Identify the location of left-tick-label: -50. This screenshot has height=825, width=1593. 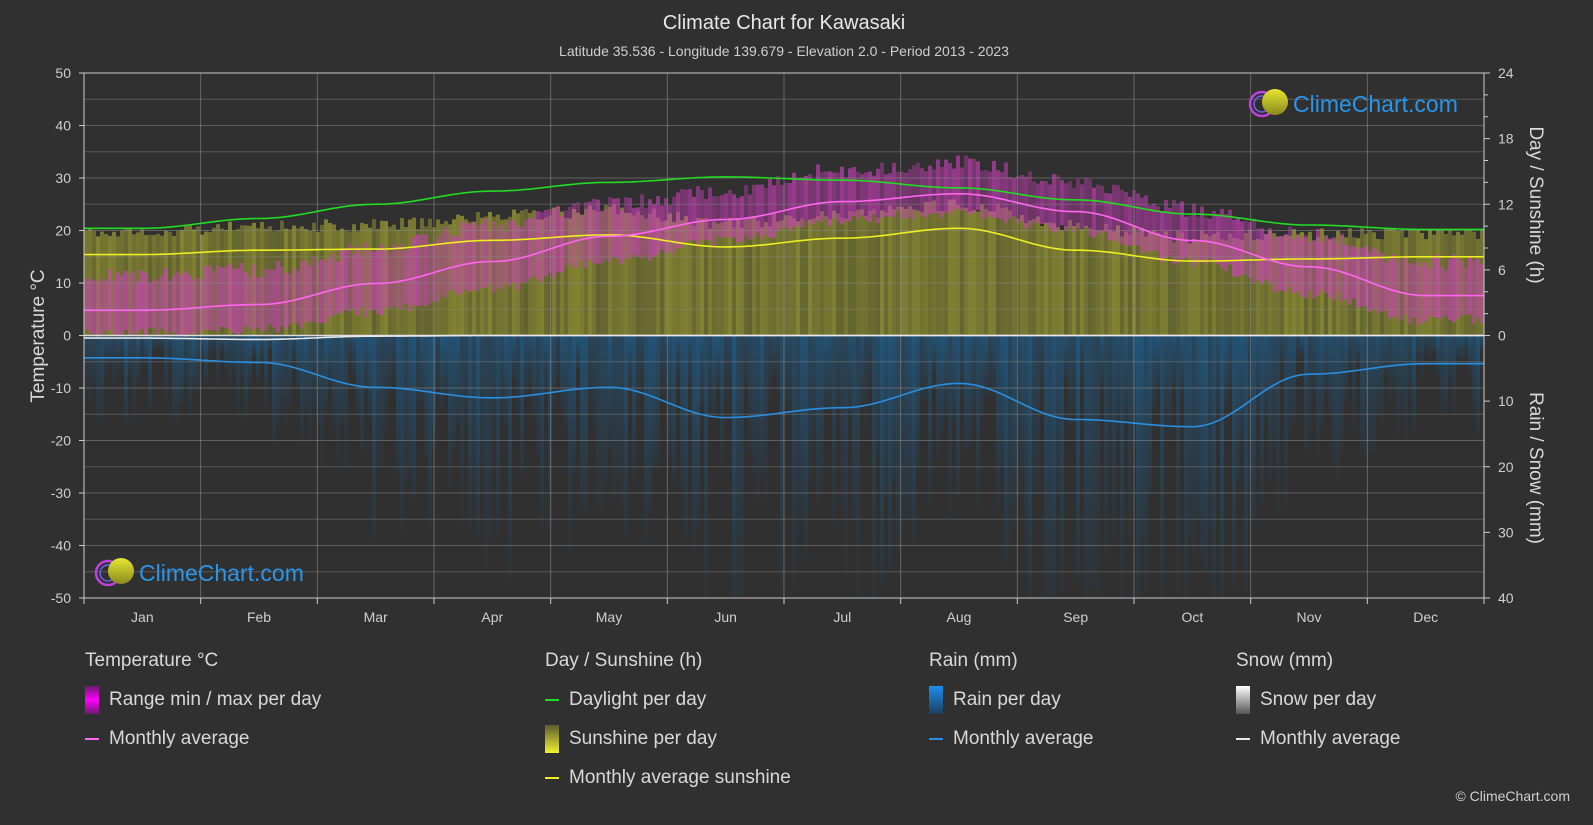
(61, 598).